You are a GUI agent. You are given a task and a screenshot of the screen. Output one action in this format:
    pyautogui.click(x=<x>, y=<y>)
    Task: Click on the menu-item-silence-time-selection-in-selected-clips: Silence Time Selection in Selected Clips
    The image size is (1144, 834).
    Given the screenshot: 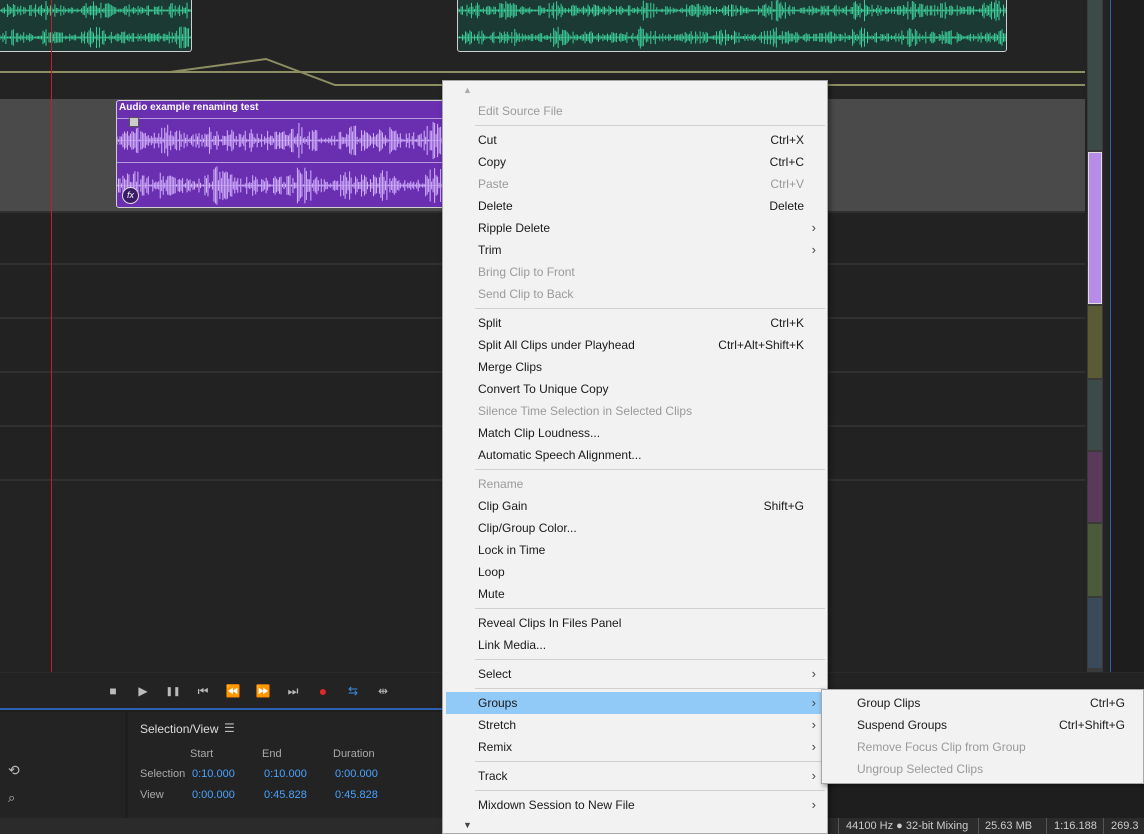 What is the action you would take?
    pyautogui.click(x=635, y=411)
    